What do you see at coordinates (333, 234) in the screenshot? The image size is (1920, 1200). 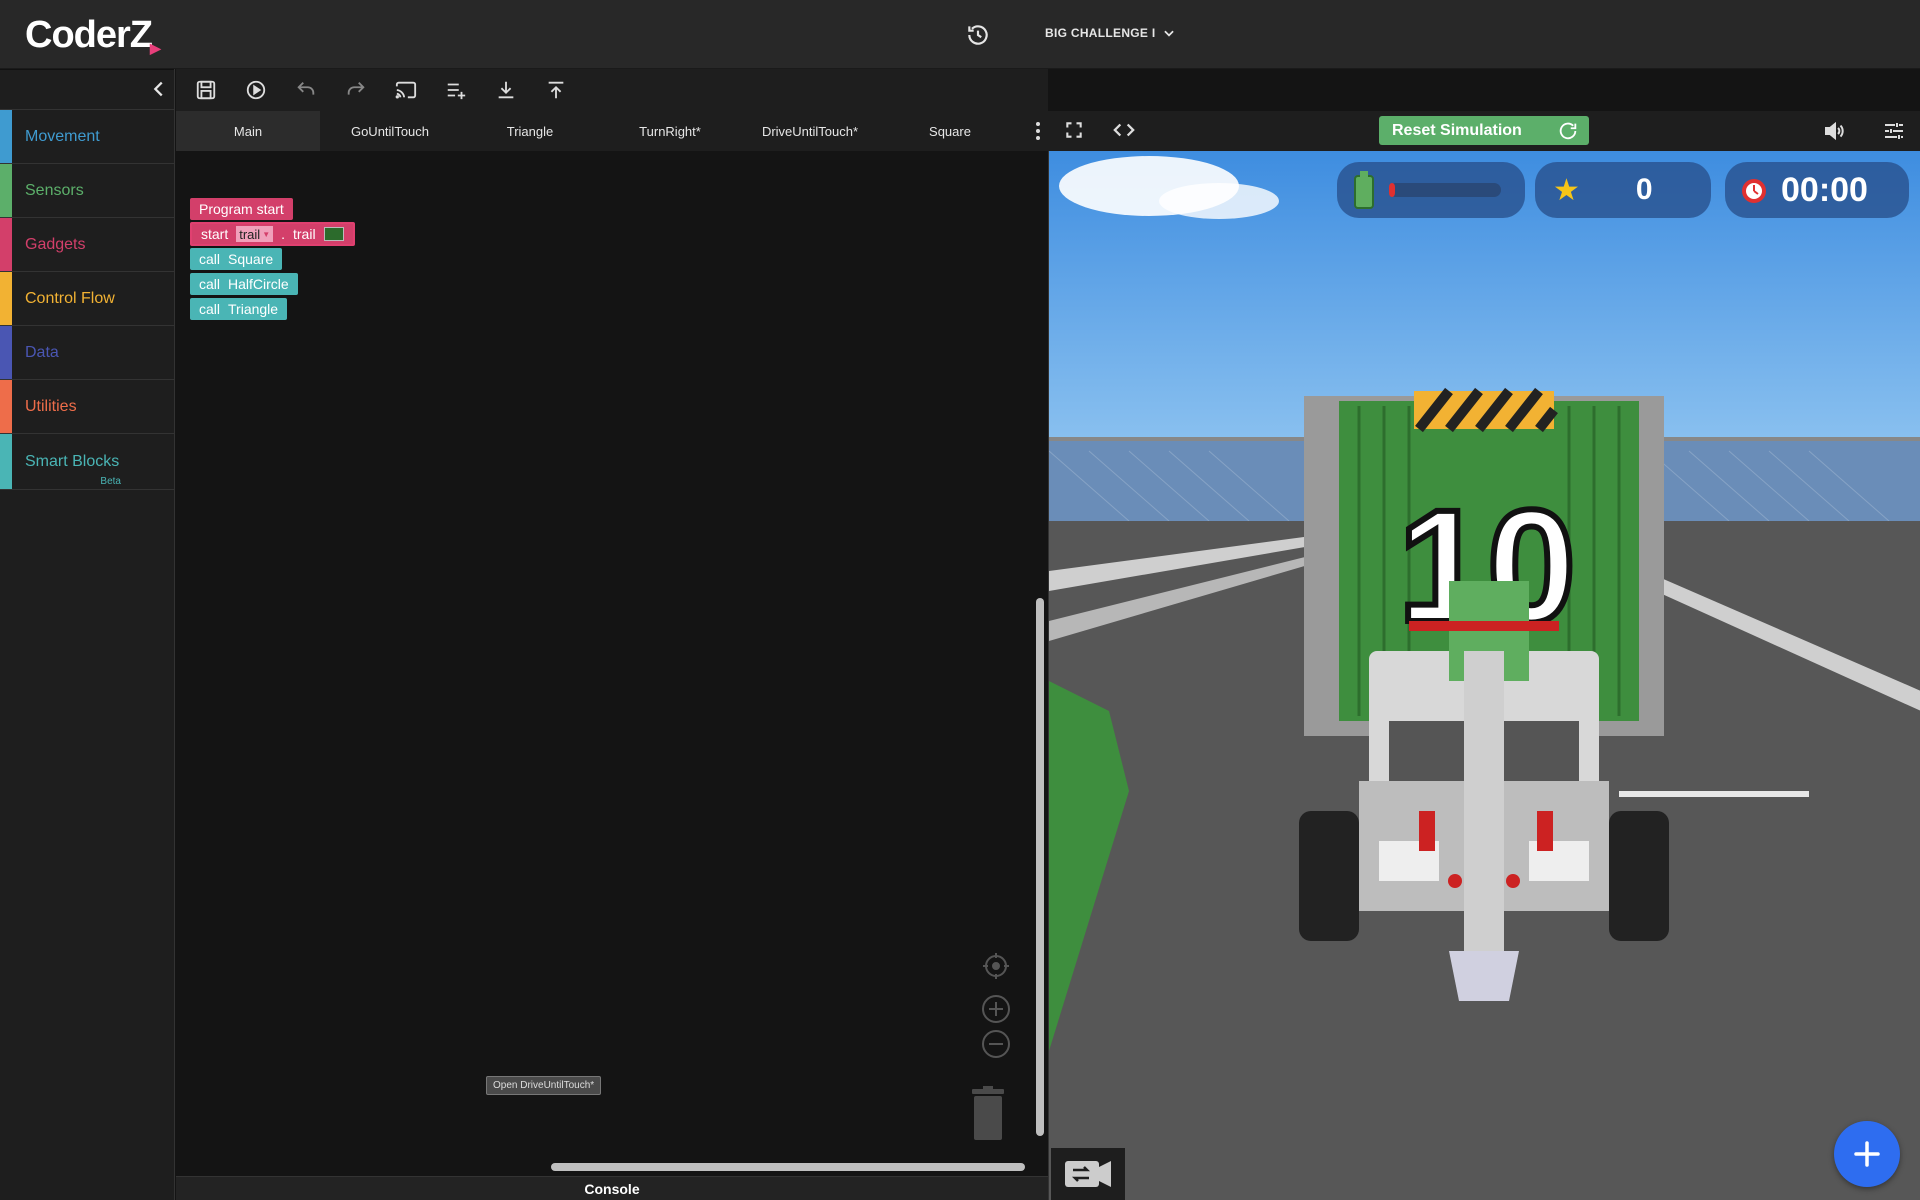 I see `trail-color-swatch` at bounding box center [333, 234].